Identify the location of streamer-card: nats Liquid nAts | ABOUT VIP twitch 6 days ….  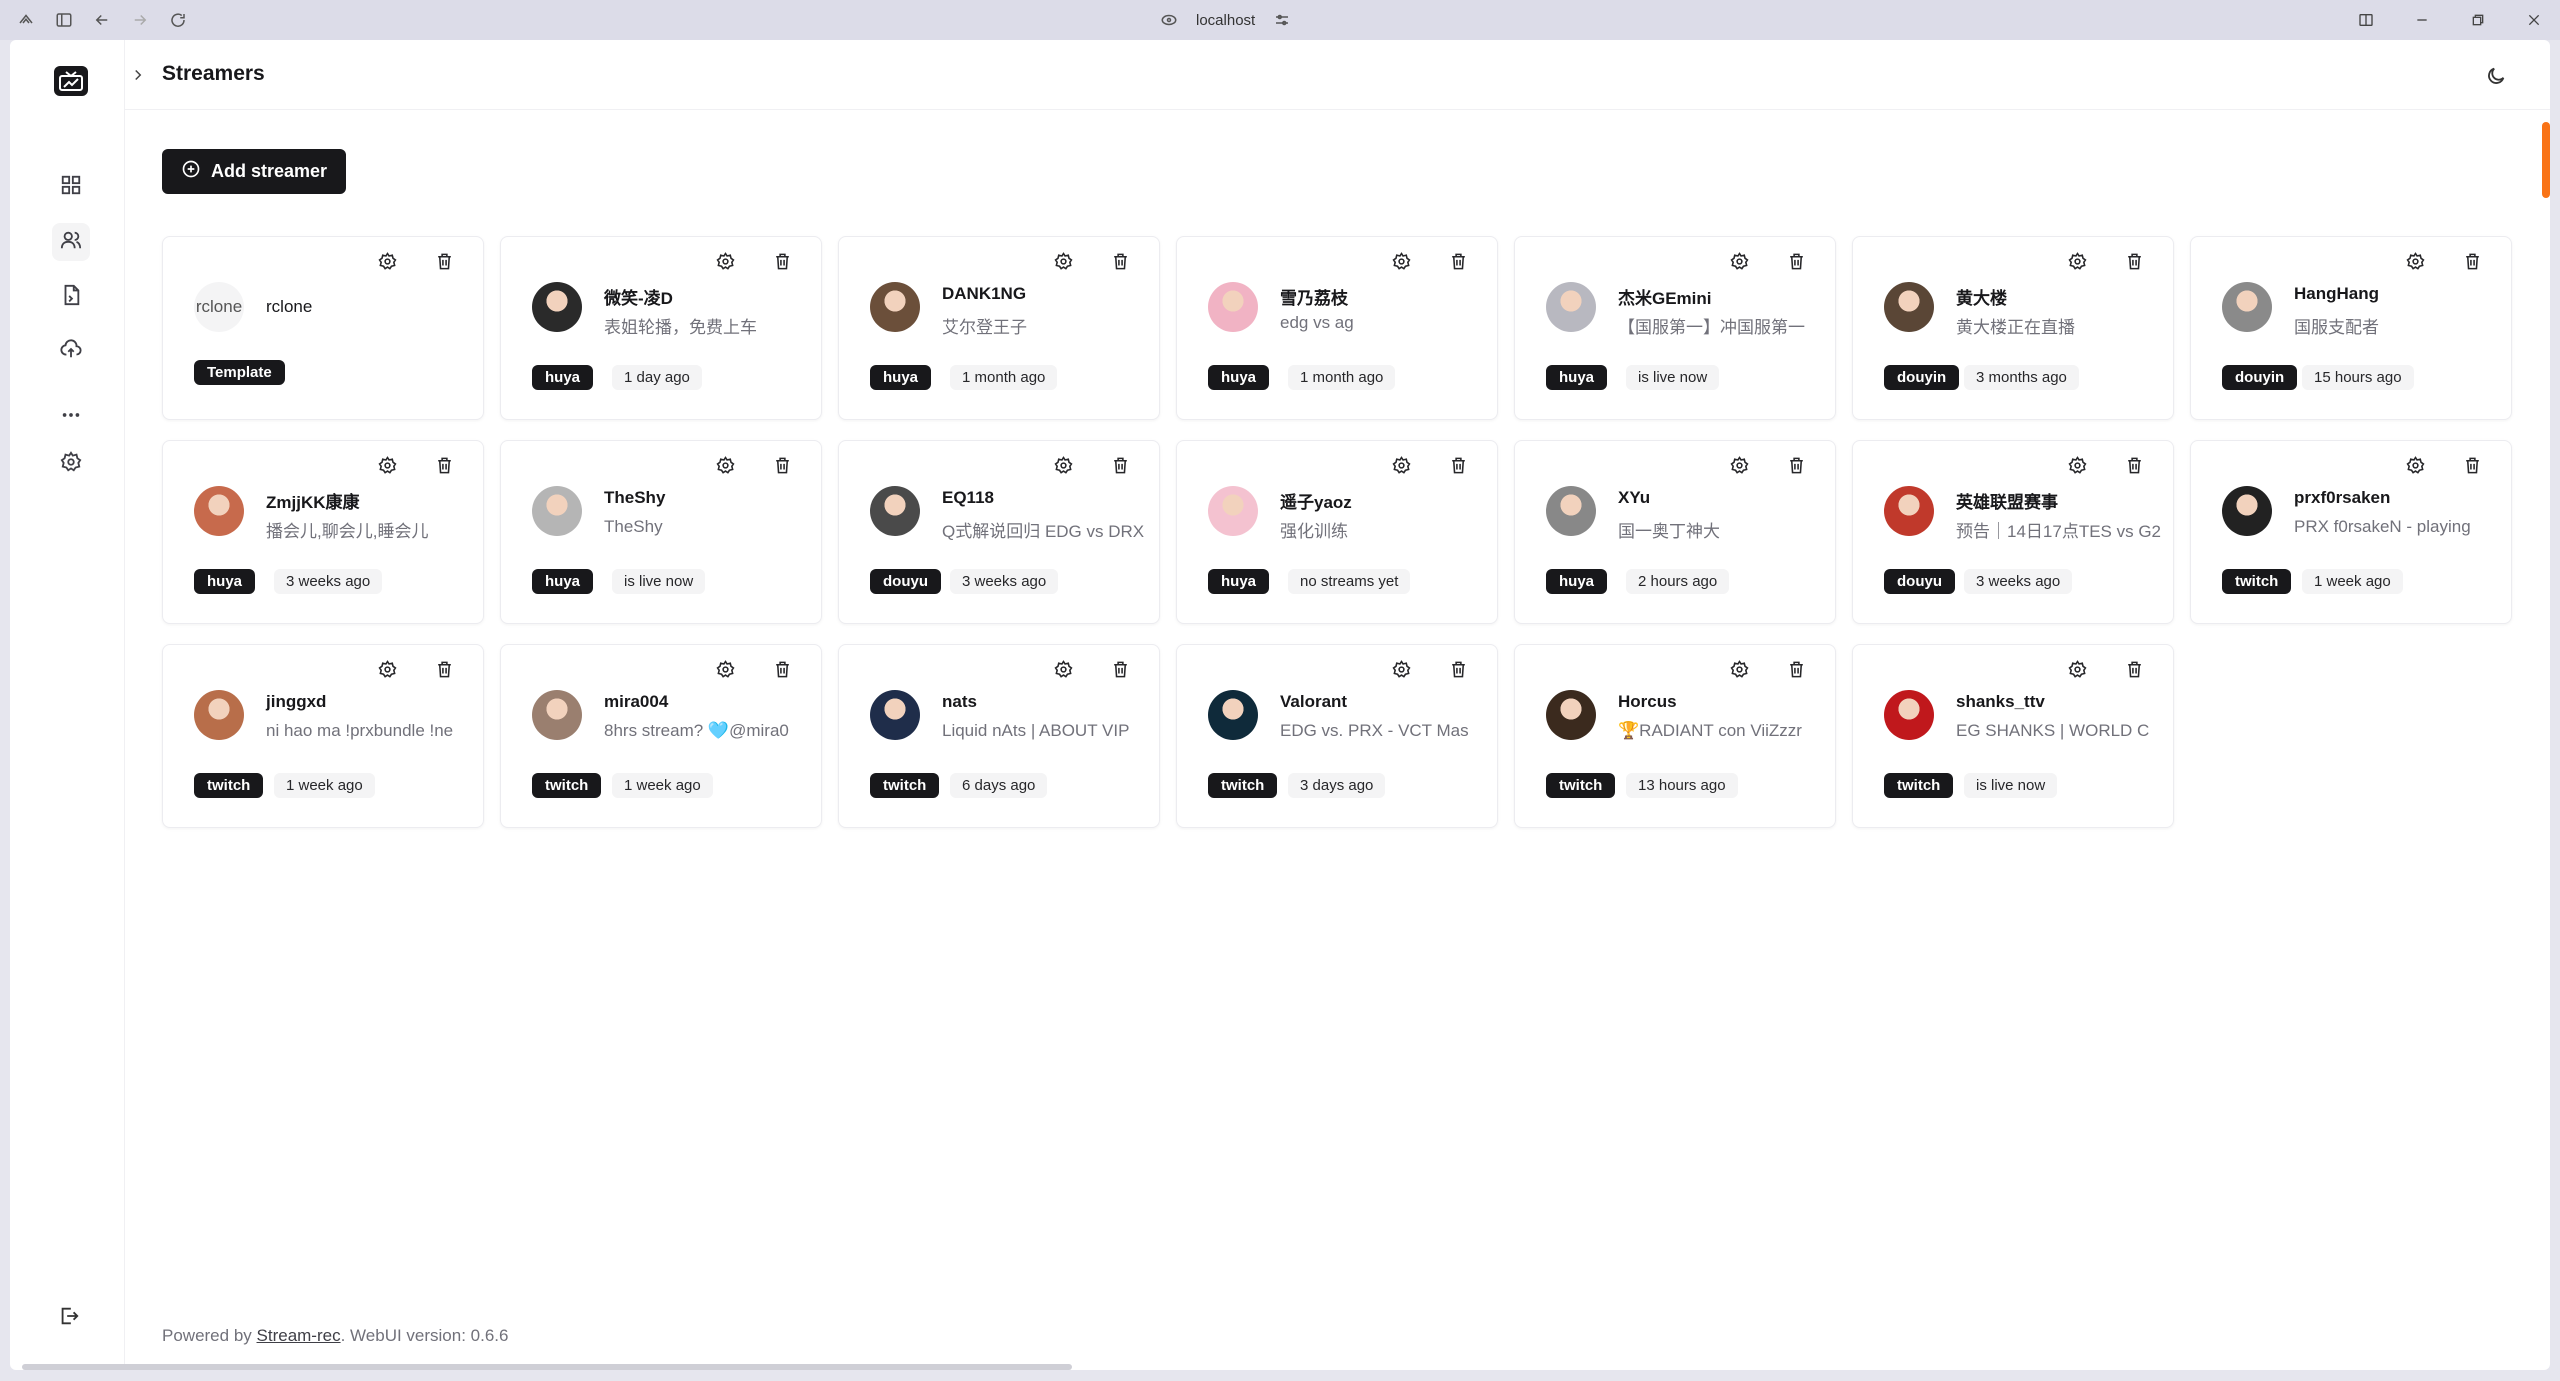
(999, 736).